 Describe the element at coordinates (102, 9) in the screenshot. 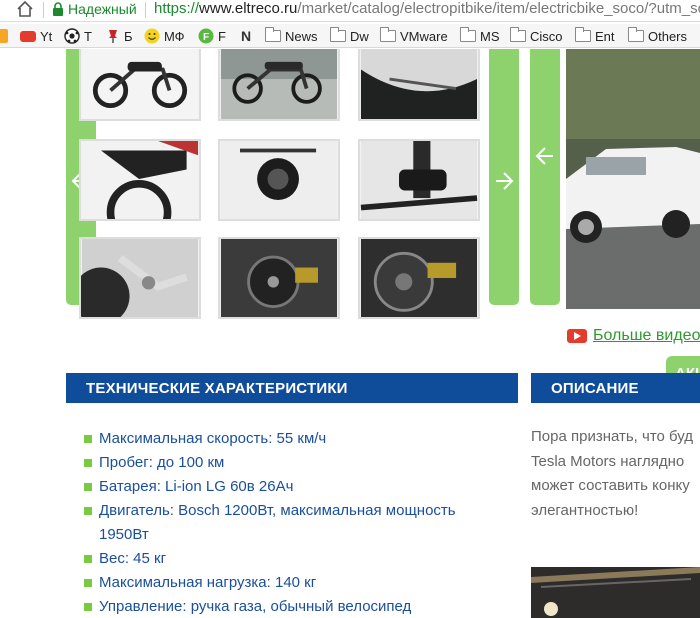

I see `secure-label: Надежный` at that location.